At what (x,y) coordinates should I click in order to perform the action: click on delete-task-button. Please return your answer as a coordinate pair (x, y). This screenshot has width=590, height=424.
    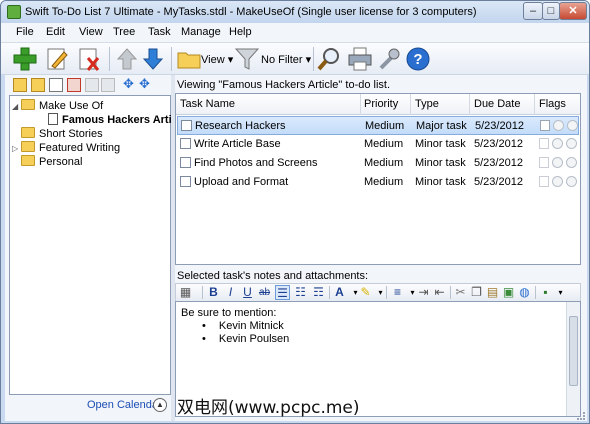
    Looking at the image, I should click on (89, 59).